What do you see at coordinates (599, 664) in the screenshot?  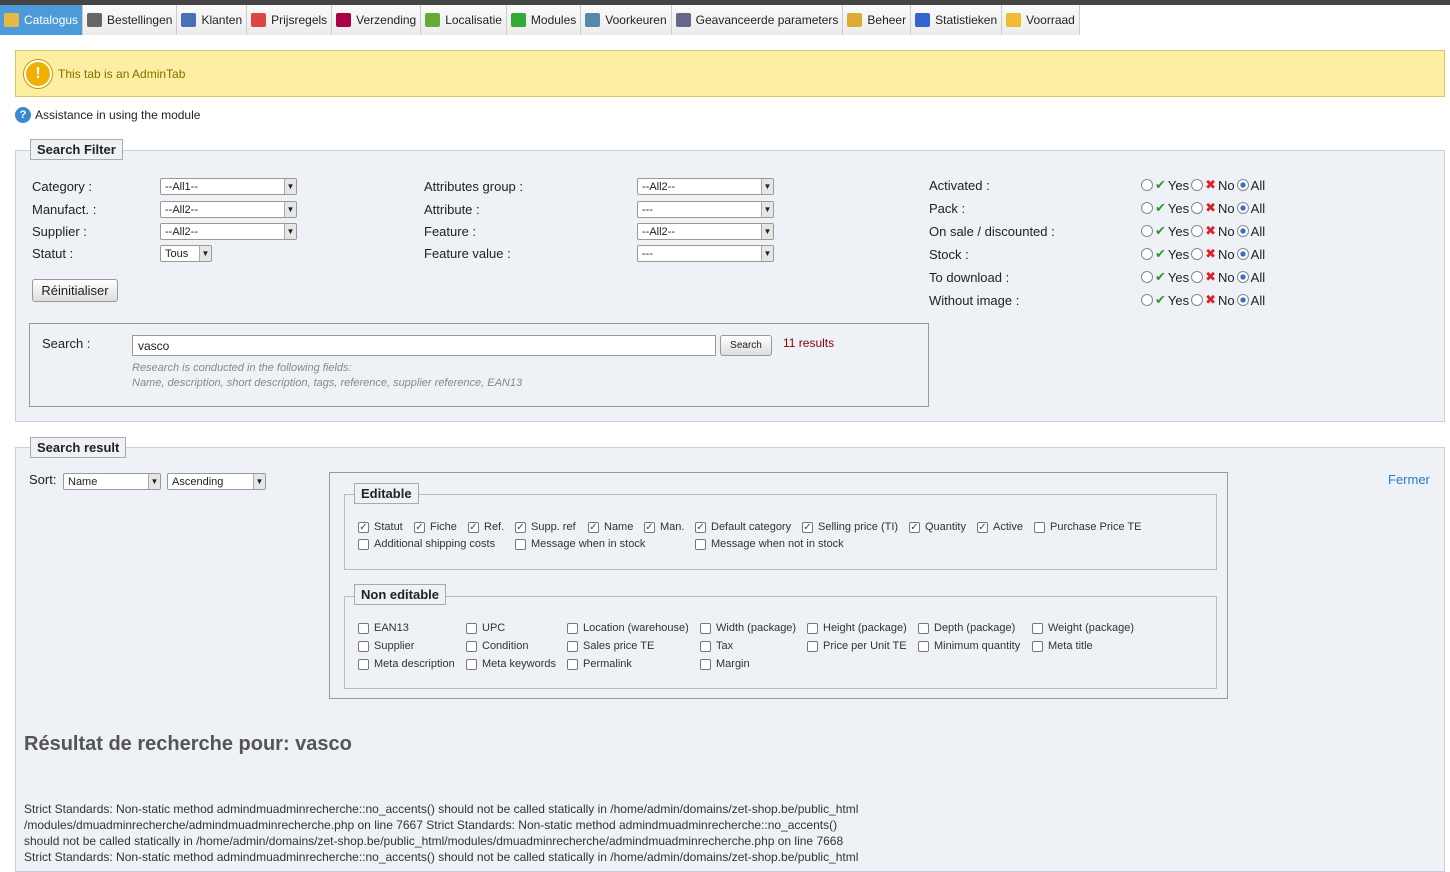 I see `noneditable-column-checkbox: Permalink` at bounding box center [599, 664].